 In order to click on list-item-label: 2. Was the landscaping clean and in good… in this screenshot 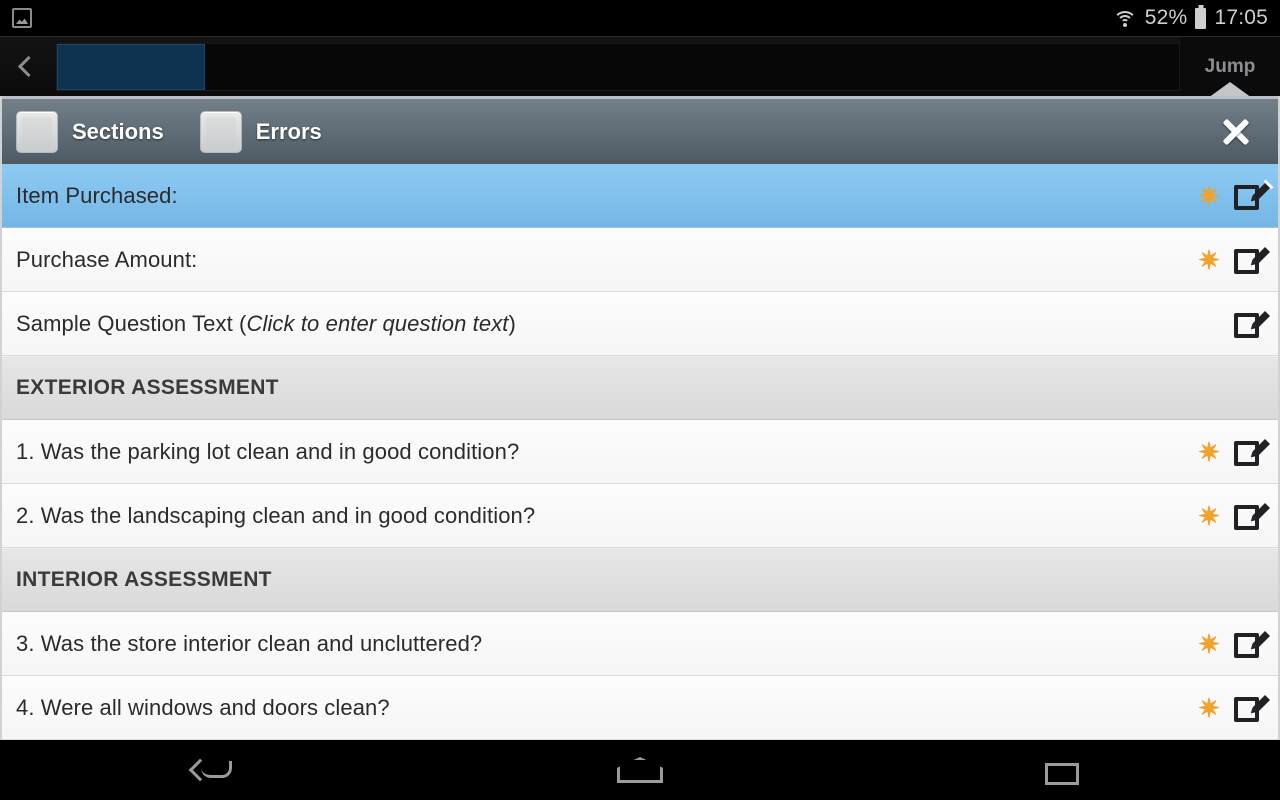, I will do `click(275, 516)`.